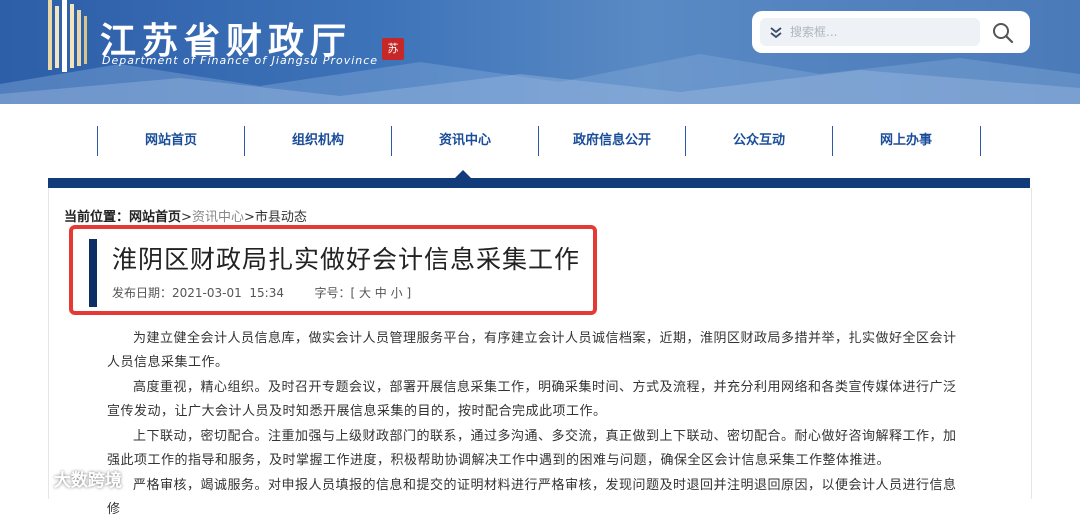  I want to click on breadcrumb: 当前位置：网站首页>资讯中心>市县动态, so click(185, 215).